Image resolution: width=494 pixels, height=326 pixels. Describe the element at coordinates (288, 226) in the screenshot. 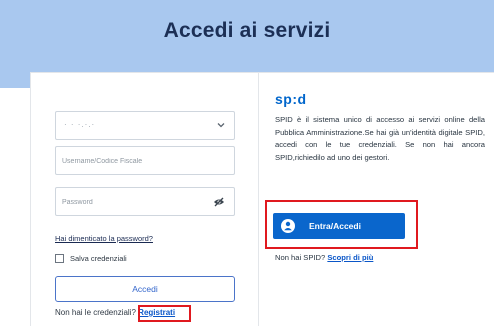

I see `user-icon` at that location.